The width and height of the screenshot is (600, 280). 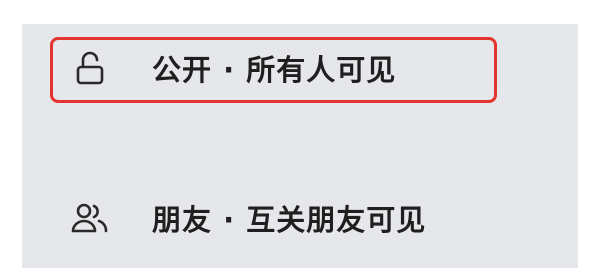 I want to click on friends-icon, so click(x=90, y=218).